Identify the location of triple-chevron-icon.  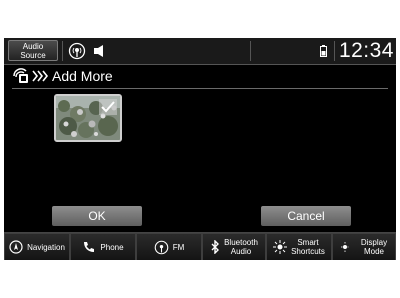
(41, 78).